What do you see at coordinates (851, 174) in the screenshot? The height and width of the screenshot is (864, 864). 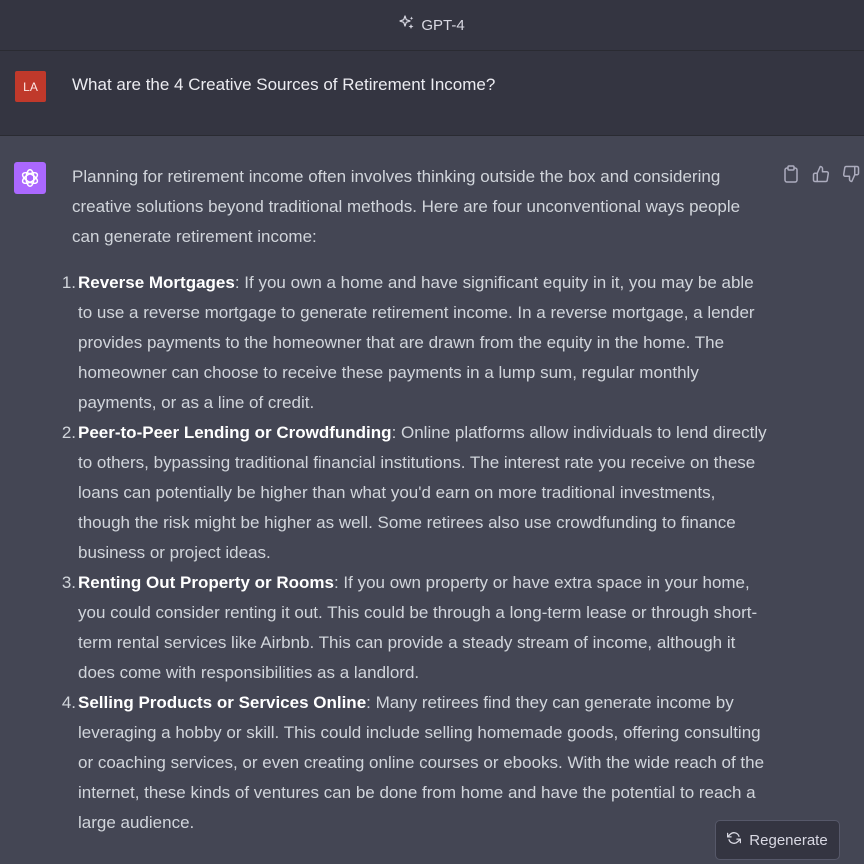 I see `thumbs-down-icon` at bounding box center [851, 174].